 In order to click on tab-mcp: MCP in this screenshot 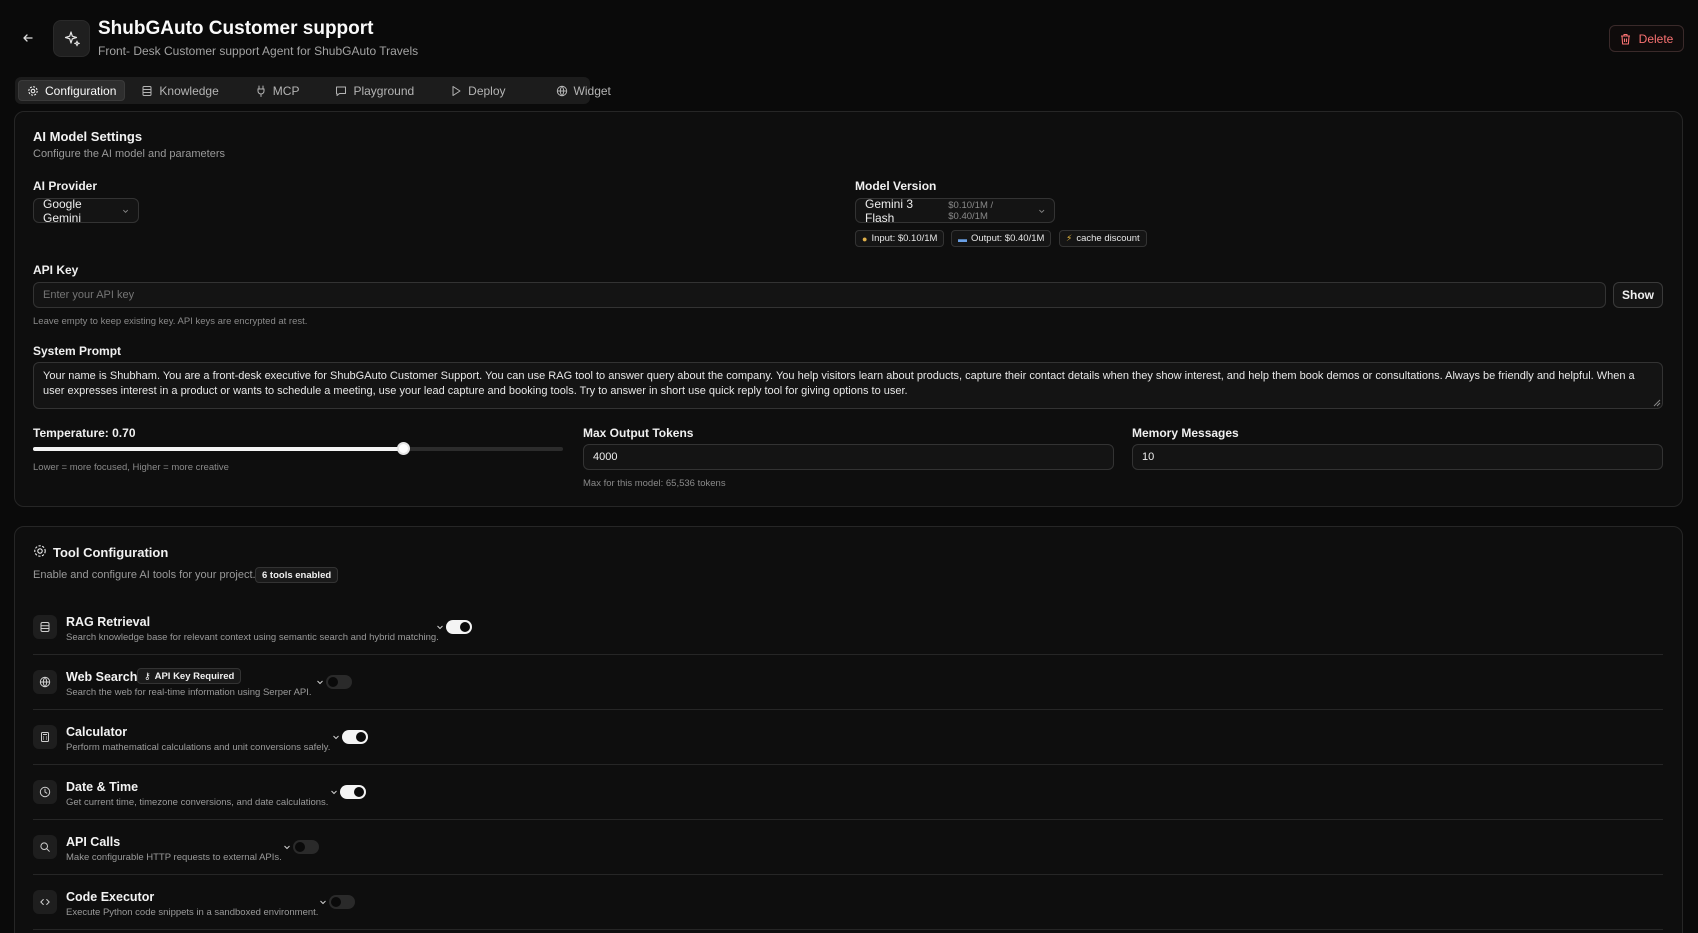, I will do `click(277, 90)`.